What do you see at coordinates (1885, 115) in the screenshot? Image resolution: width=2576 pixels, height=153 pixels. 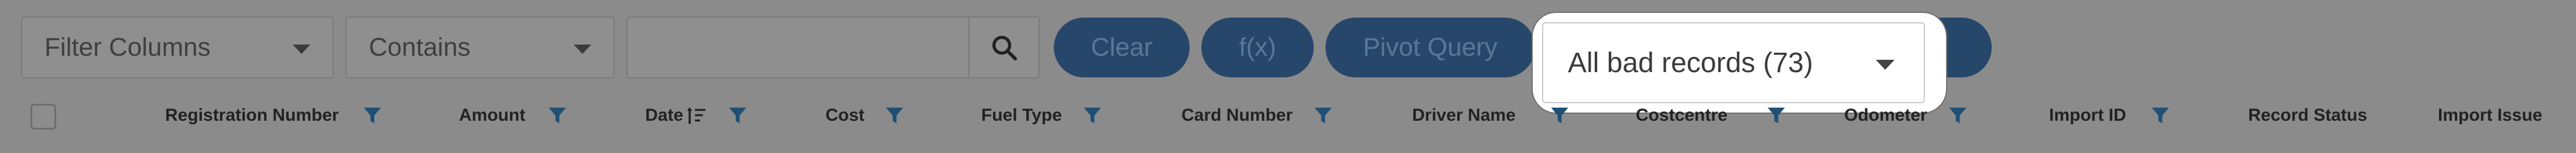 I see `column-header-odometer: Odometer` at bounding box center [1885, 115].